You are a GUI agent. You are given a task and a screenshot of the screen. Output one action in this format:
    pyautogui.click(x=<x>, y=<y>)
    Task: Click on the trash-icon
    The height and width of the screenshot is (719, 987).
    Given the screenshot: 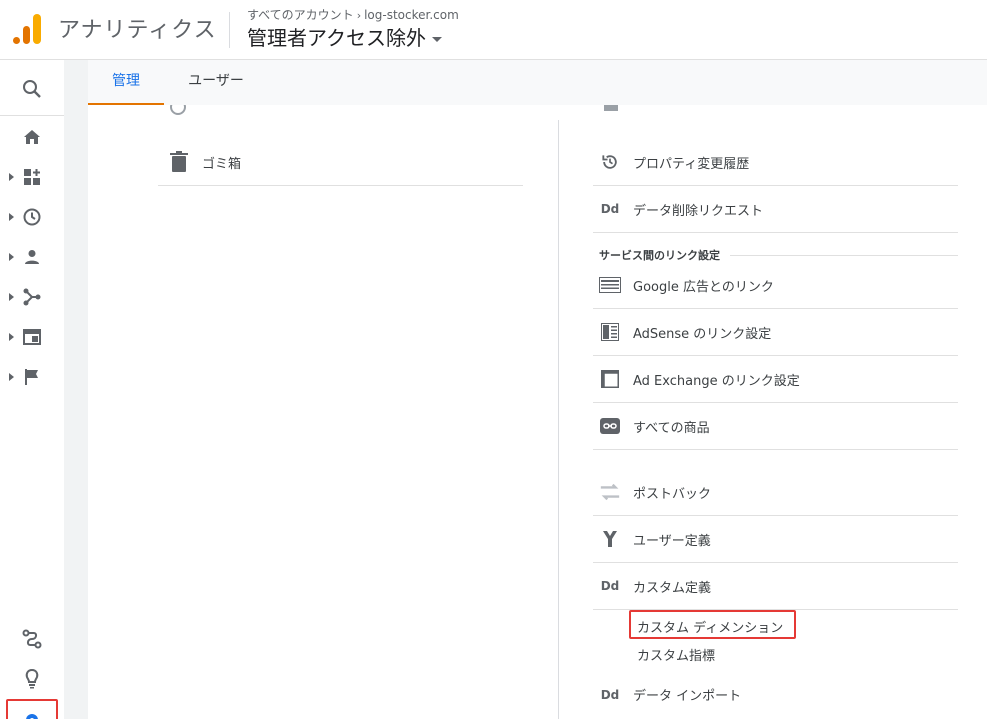 What is the action you would take?
    pyautogui.click(x=179, y=162)
    